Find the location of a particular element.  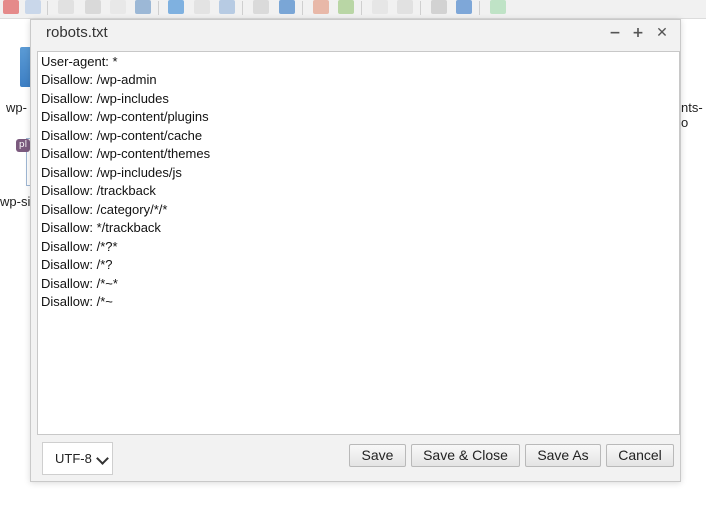

edit-icon is located at coordinates (118, 7).